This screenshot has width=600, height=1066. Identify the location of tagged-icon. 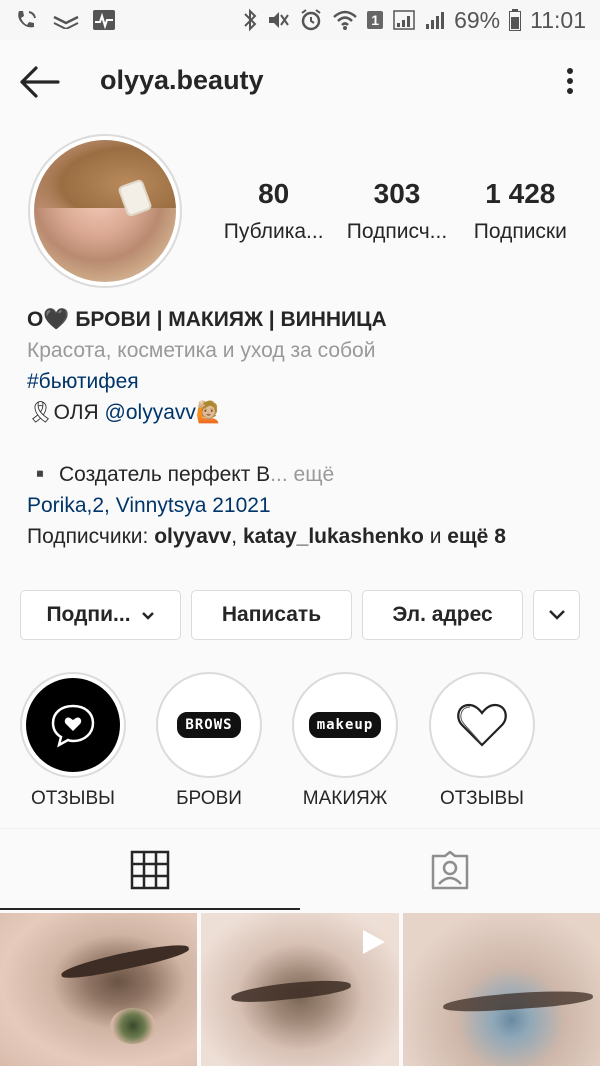
(450, 869).